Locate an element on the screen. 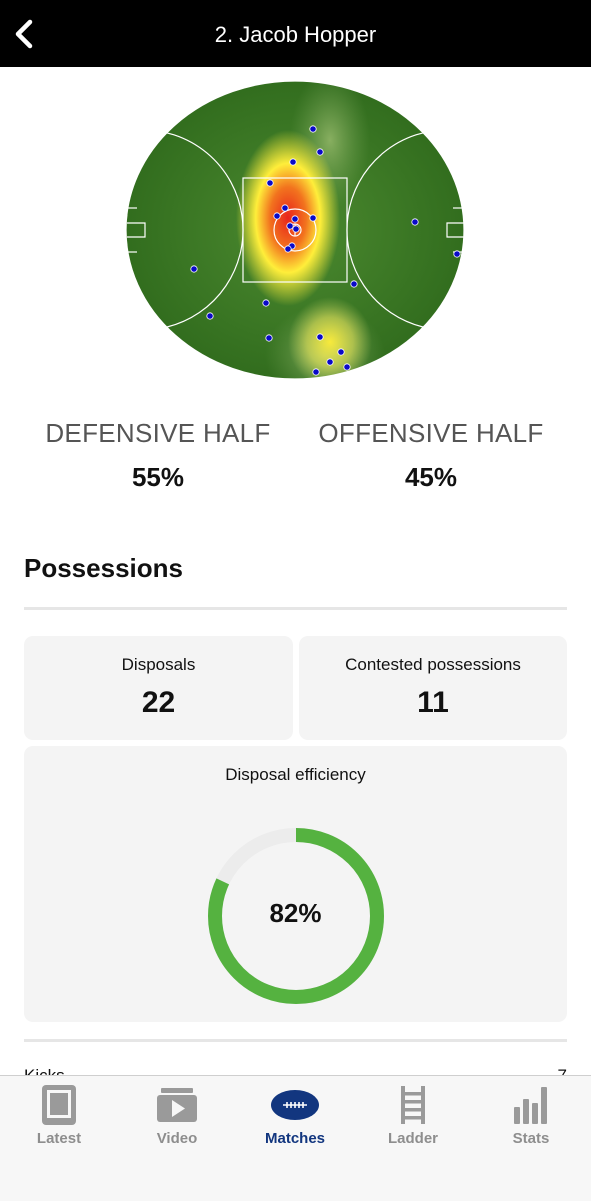 The width and height of the screenshot is (591, 1201). tab-label: Video is located at coordinates (177, 1138).